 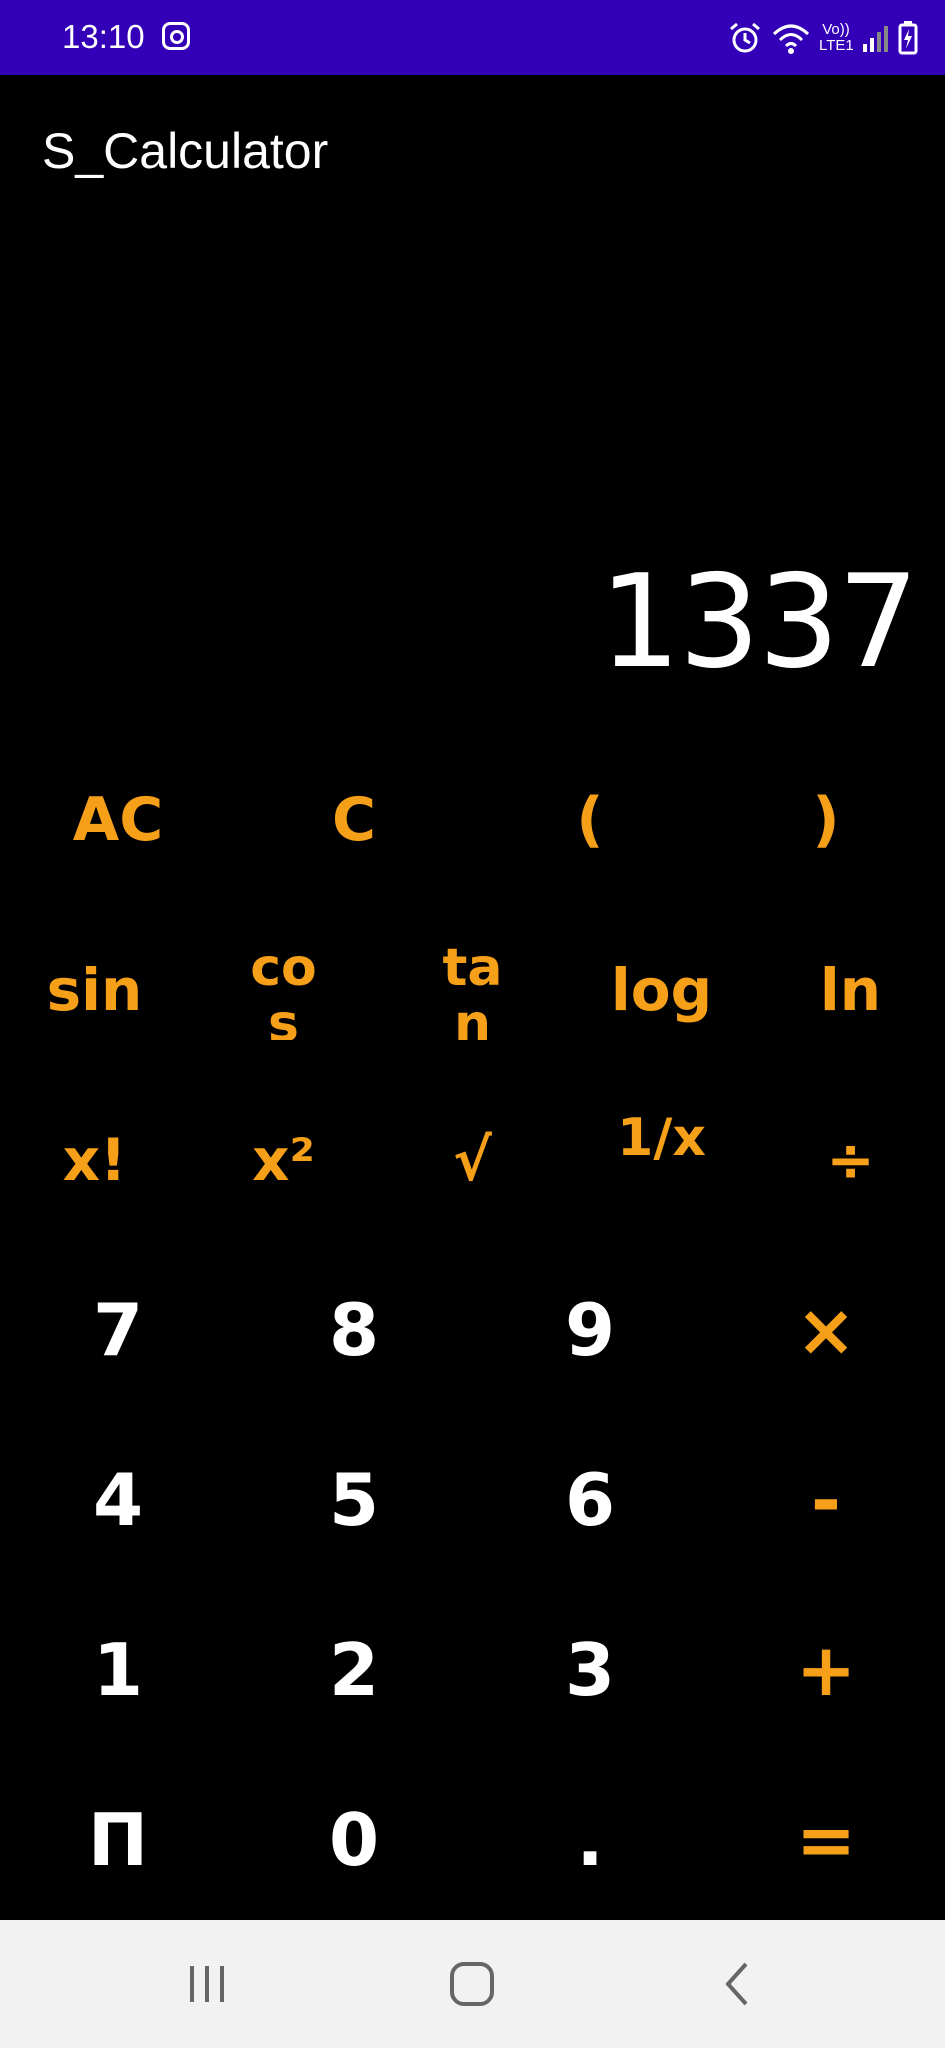 I want to click on result-display: 1337, so click(x=759, y=622).